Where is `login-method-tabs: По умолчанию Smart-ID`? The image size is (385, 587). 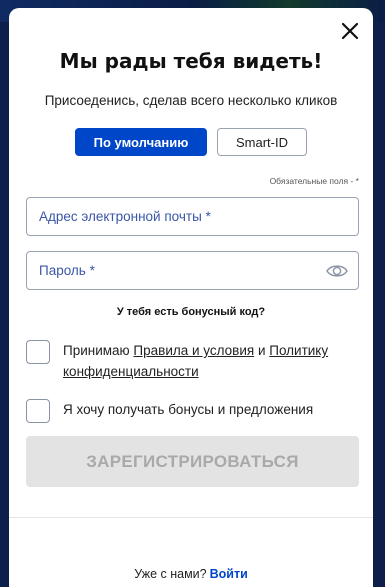 login-method-tabs: По умолчанию Smart-ID is located at coordinates (191, 142).